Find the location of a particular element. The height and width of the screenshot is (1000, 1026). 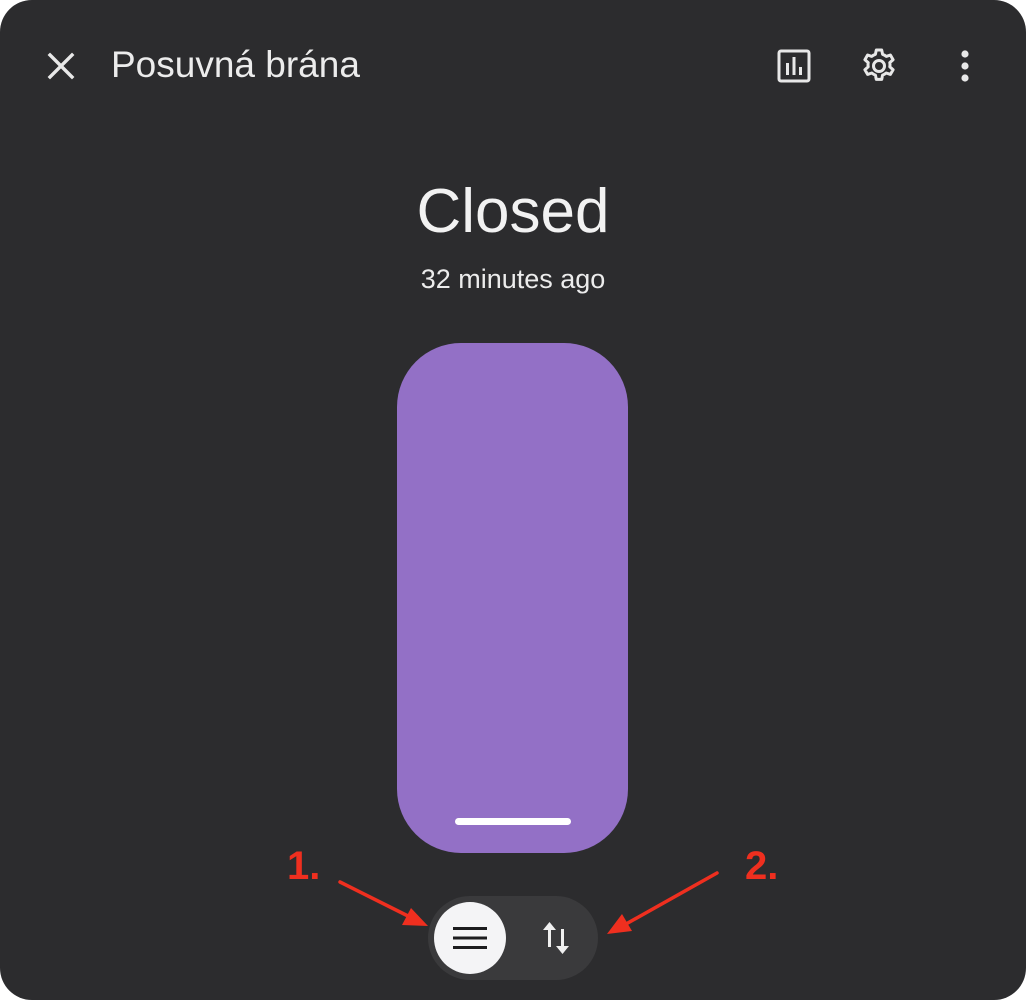

cog-outline-icon is located at coordinates (879, 64).